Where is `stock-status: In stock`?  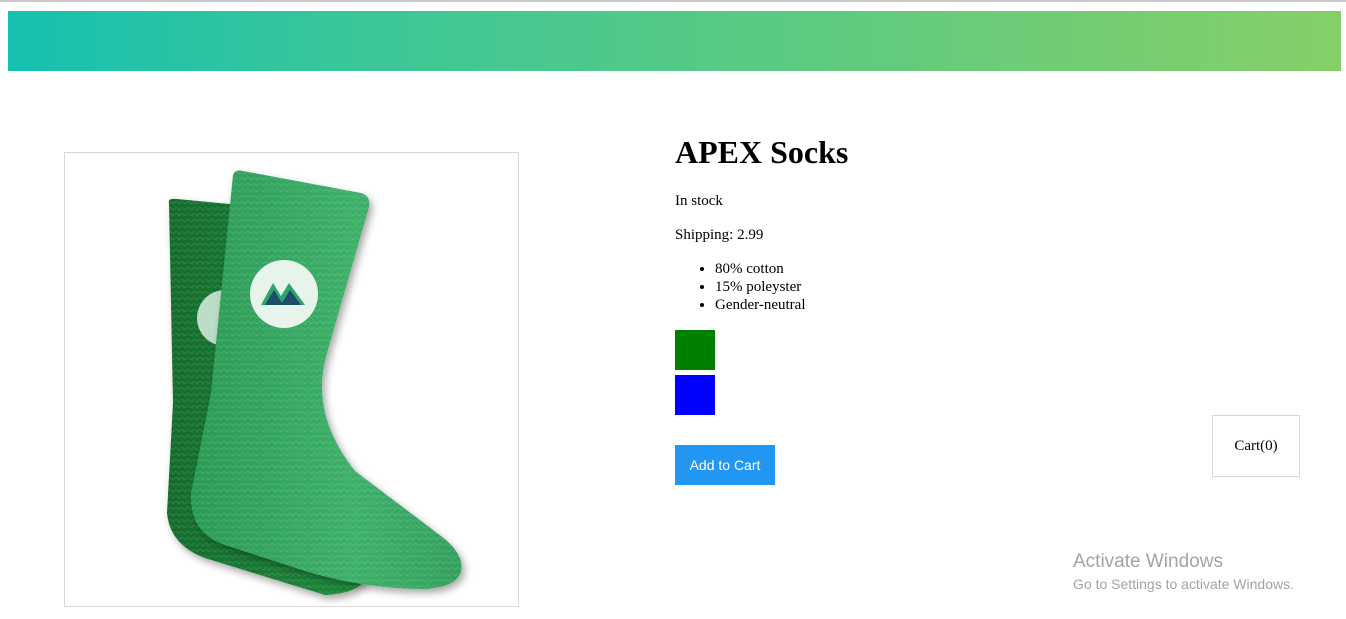
stock-status: In stock is located at coordinates (699, 201).